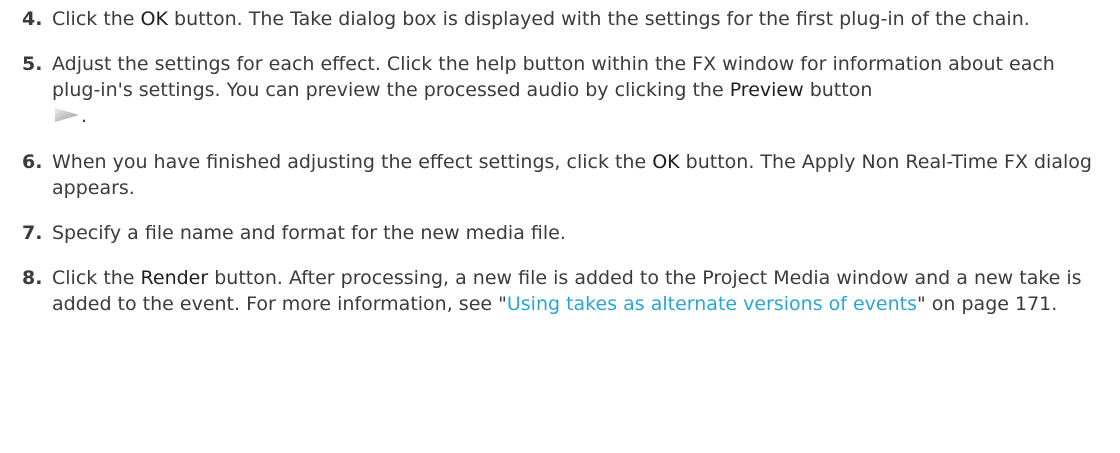 The image size is (1120, 453). I want to click on step-text-part: " on page 171., so click(987, 303).